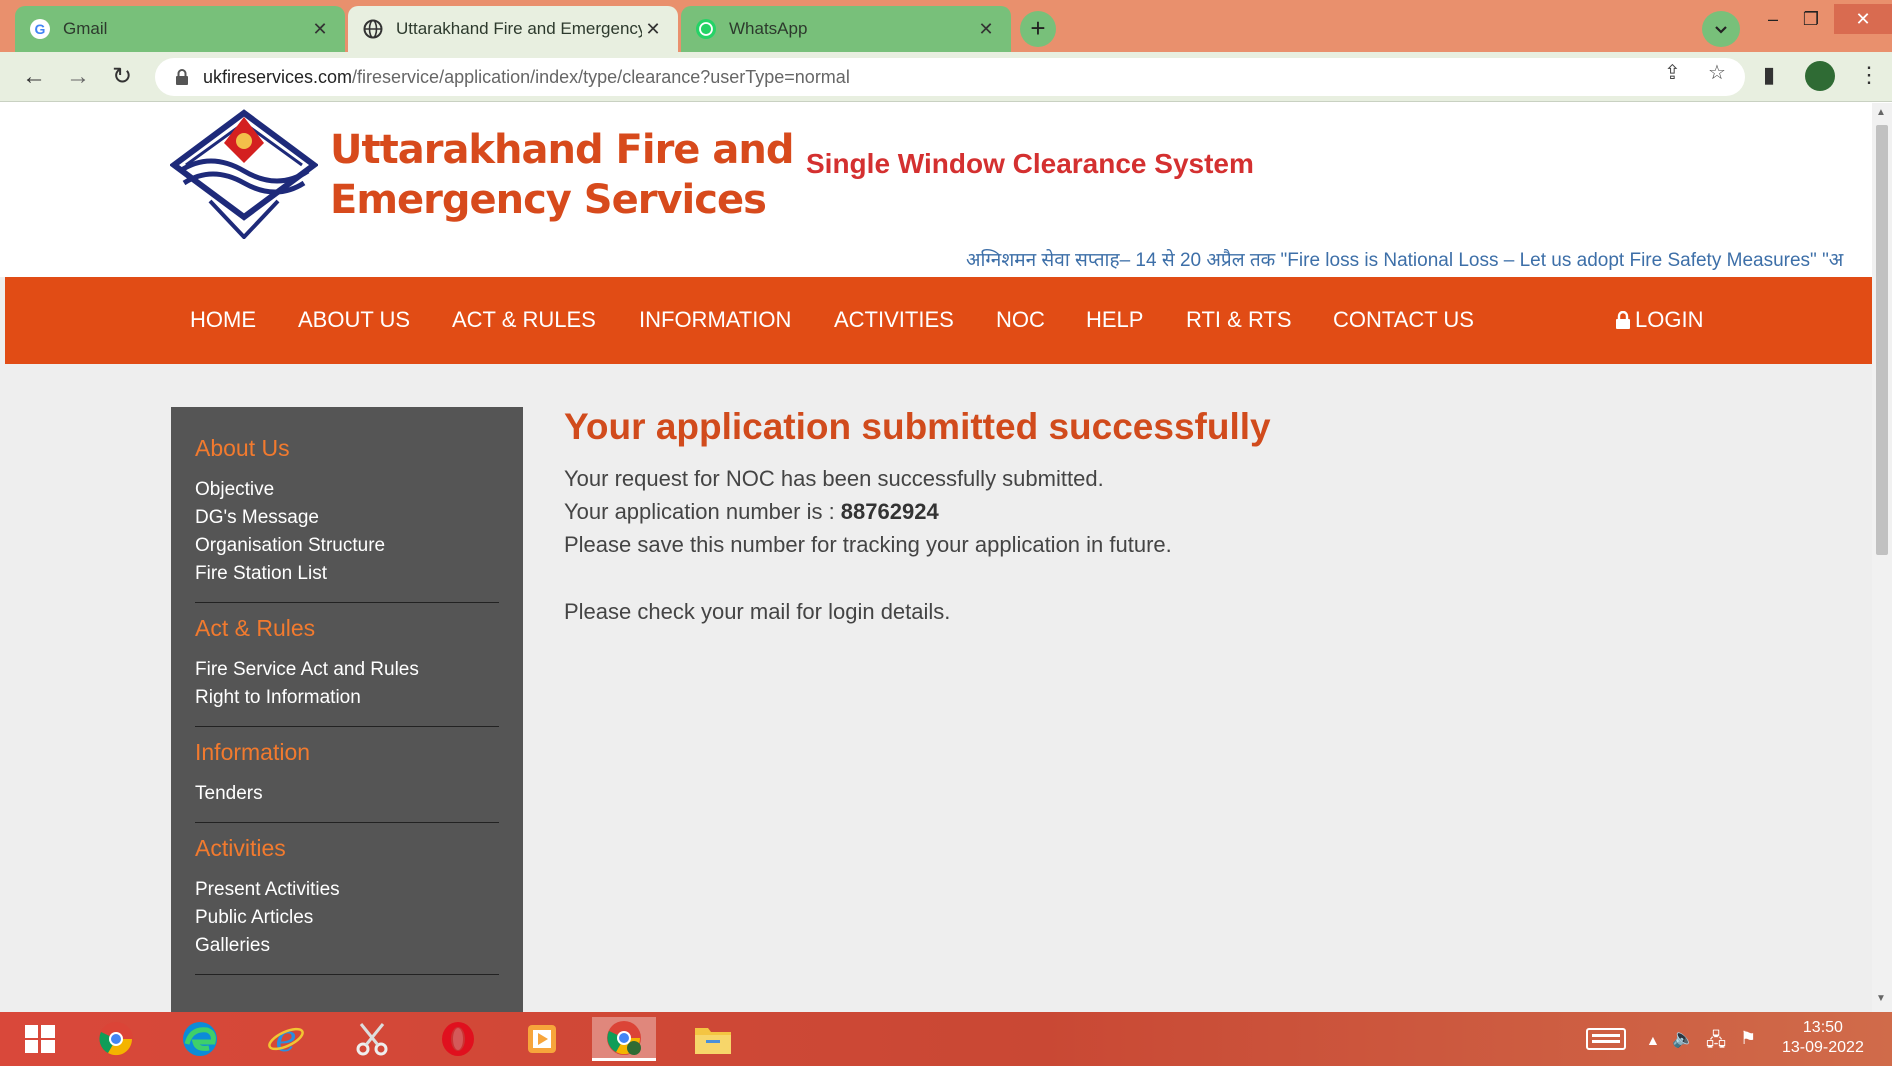  I want to click on nav-act-rules: ACT & RULES, so click(524, 320).